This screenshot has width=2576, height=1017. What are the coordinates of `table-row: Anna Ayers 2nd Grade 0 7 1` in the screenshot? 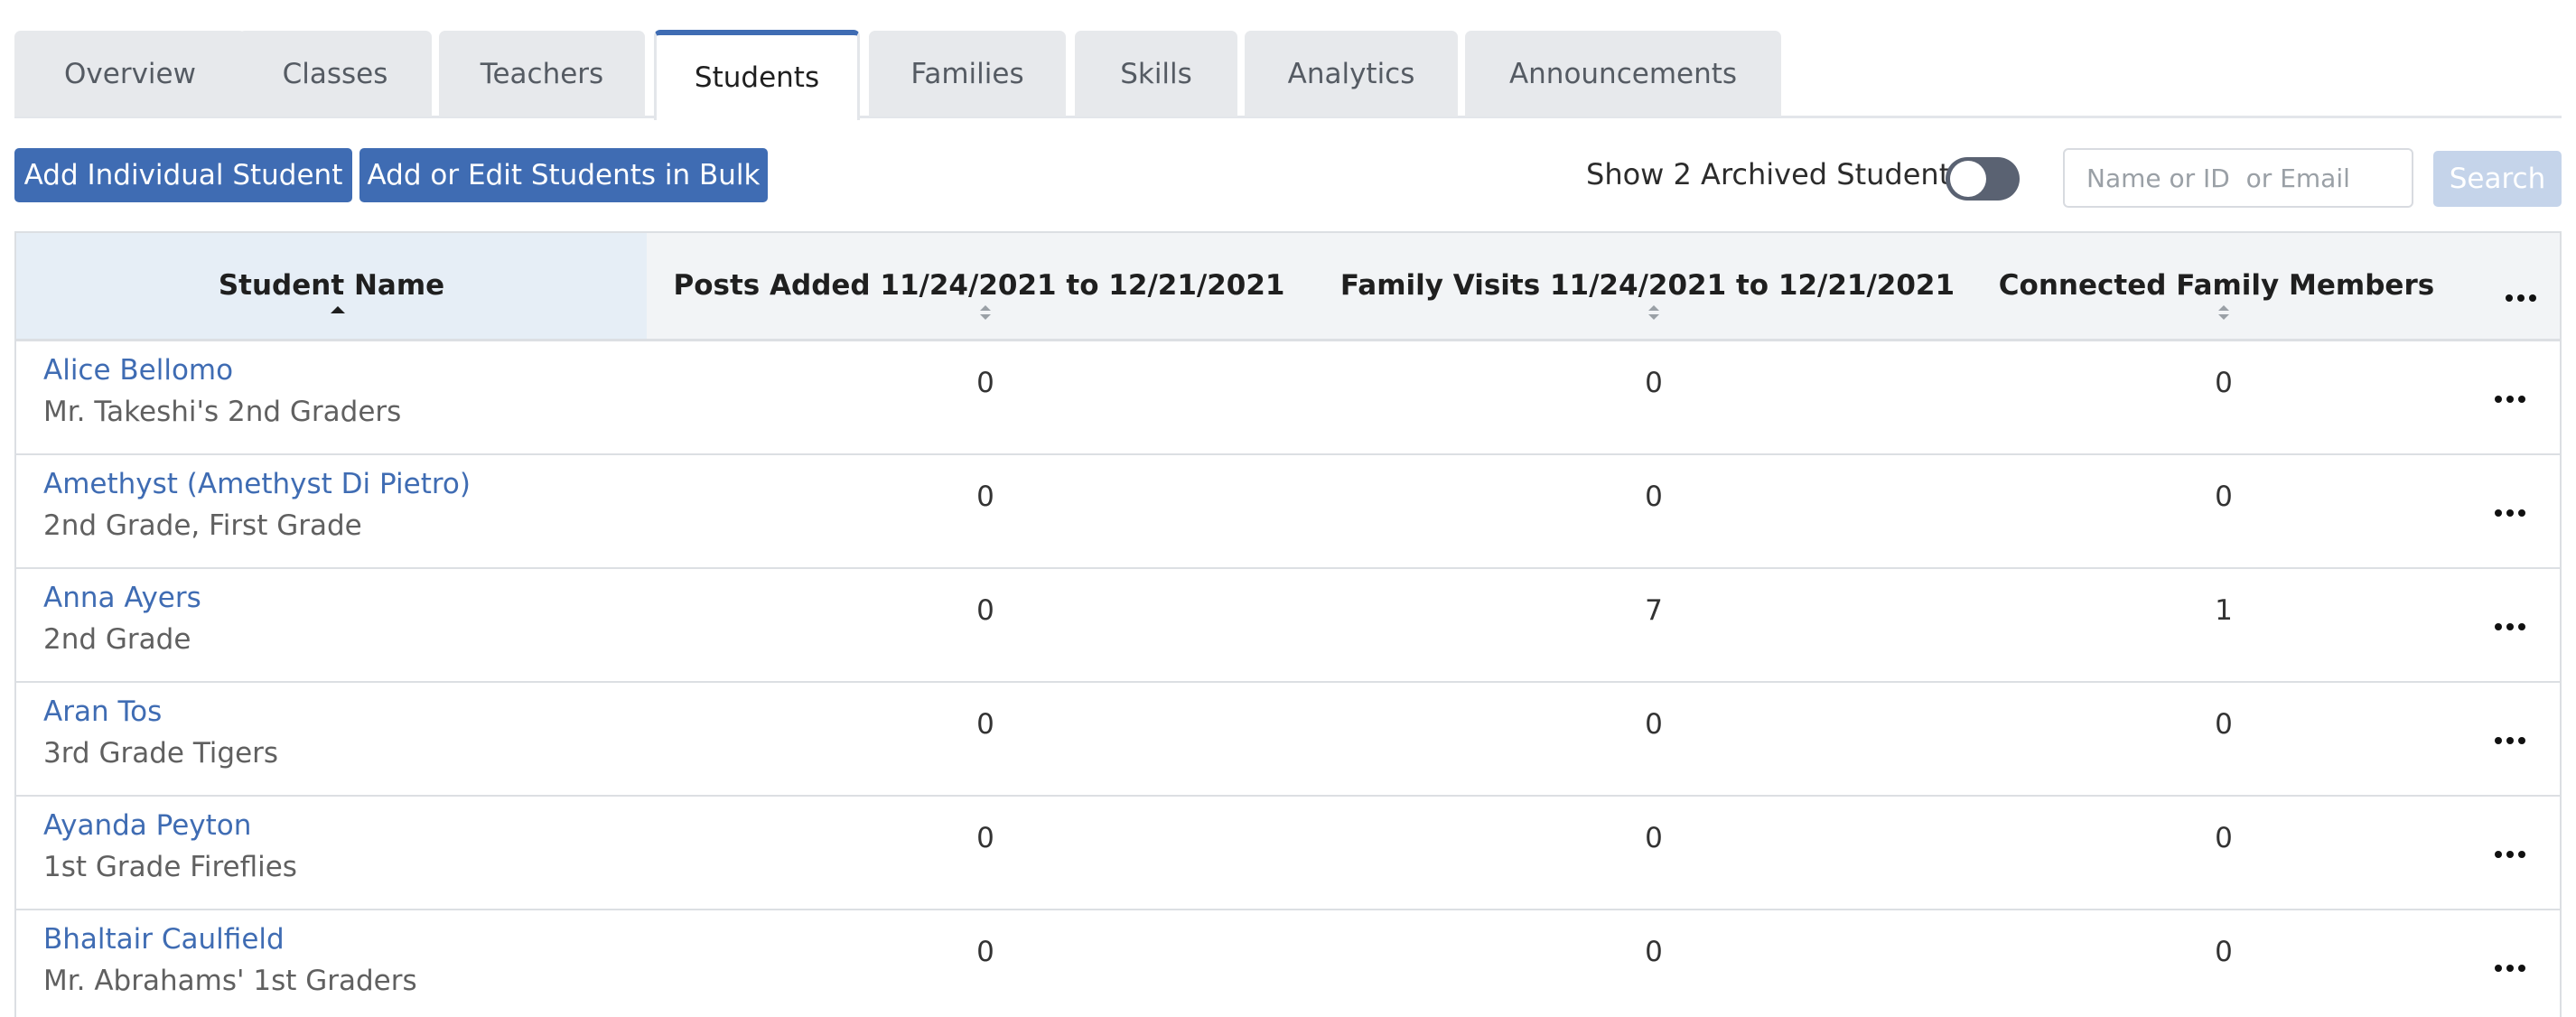 It's located at (1288, 626).